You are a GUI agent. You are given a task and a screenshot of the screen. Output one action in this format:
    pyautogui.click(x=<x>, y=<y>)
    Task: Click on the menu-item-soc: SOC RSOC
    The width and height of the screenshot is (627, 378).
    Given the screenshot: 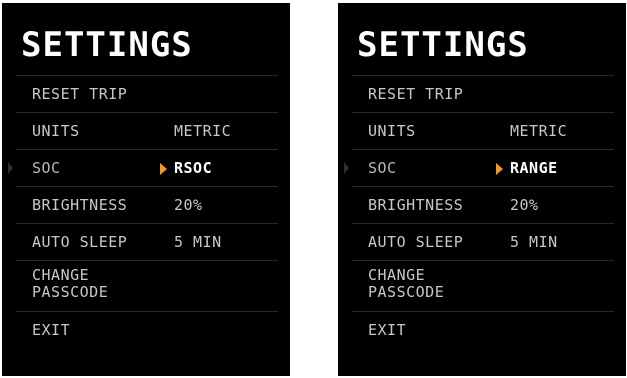 What is the action you would take?
    pyautogui.click(x=143, y=168)
    